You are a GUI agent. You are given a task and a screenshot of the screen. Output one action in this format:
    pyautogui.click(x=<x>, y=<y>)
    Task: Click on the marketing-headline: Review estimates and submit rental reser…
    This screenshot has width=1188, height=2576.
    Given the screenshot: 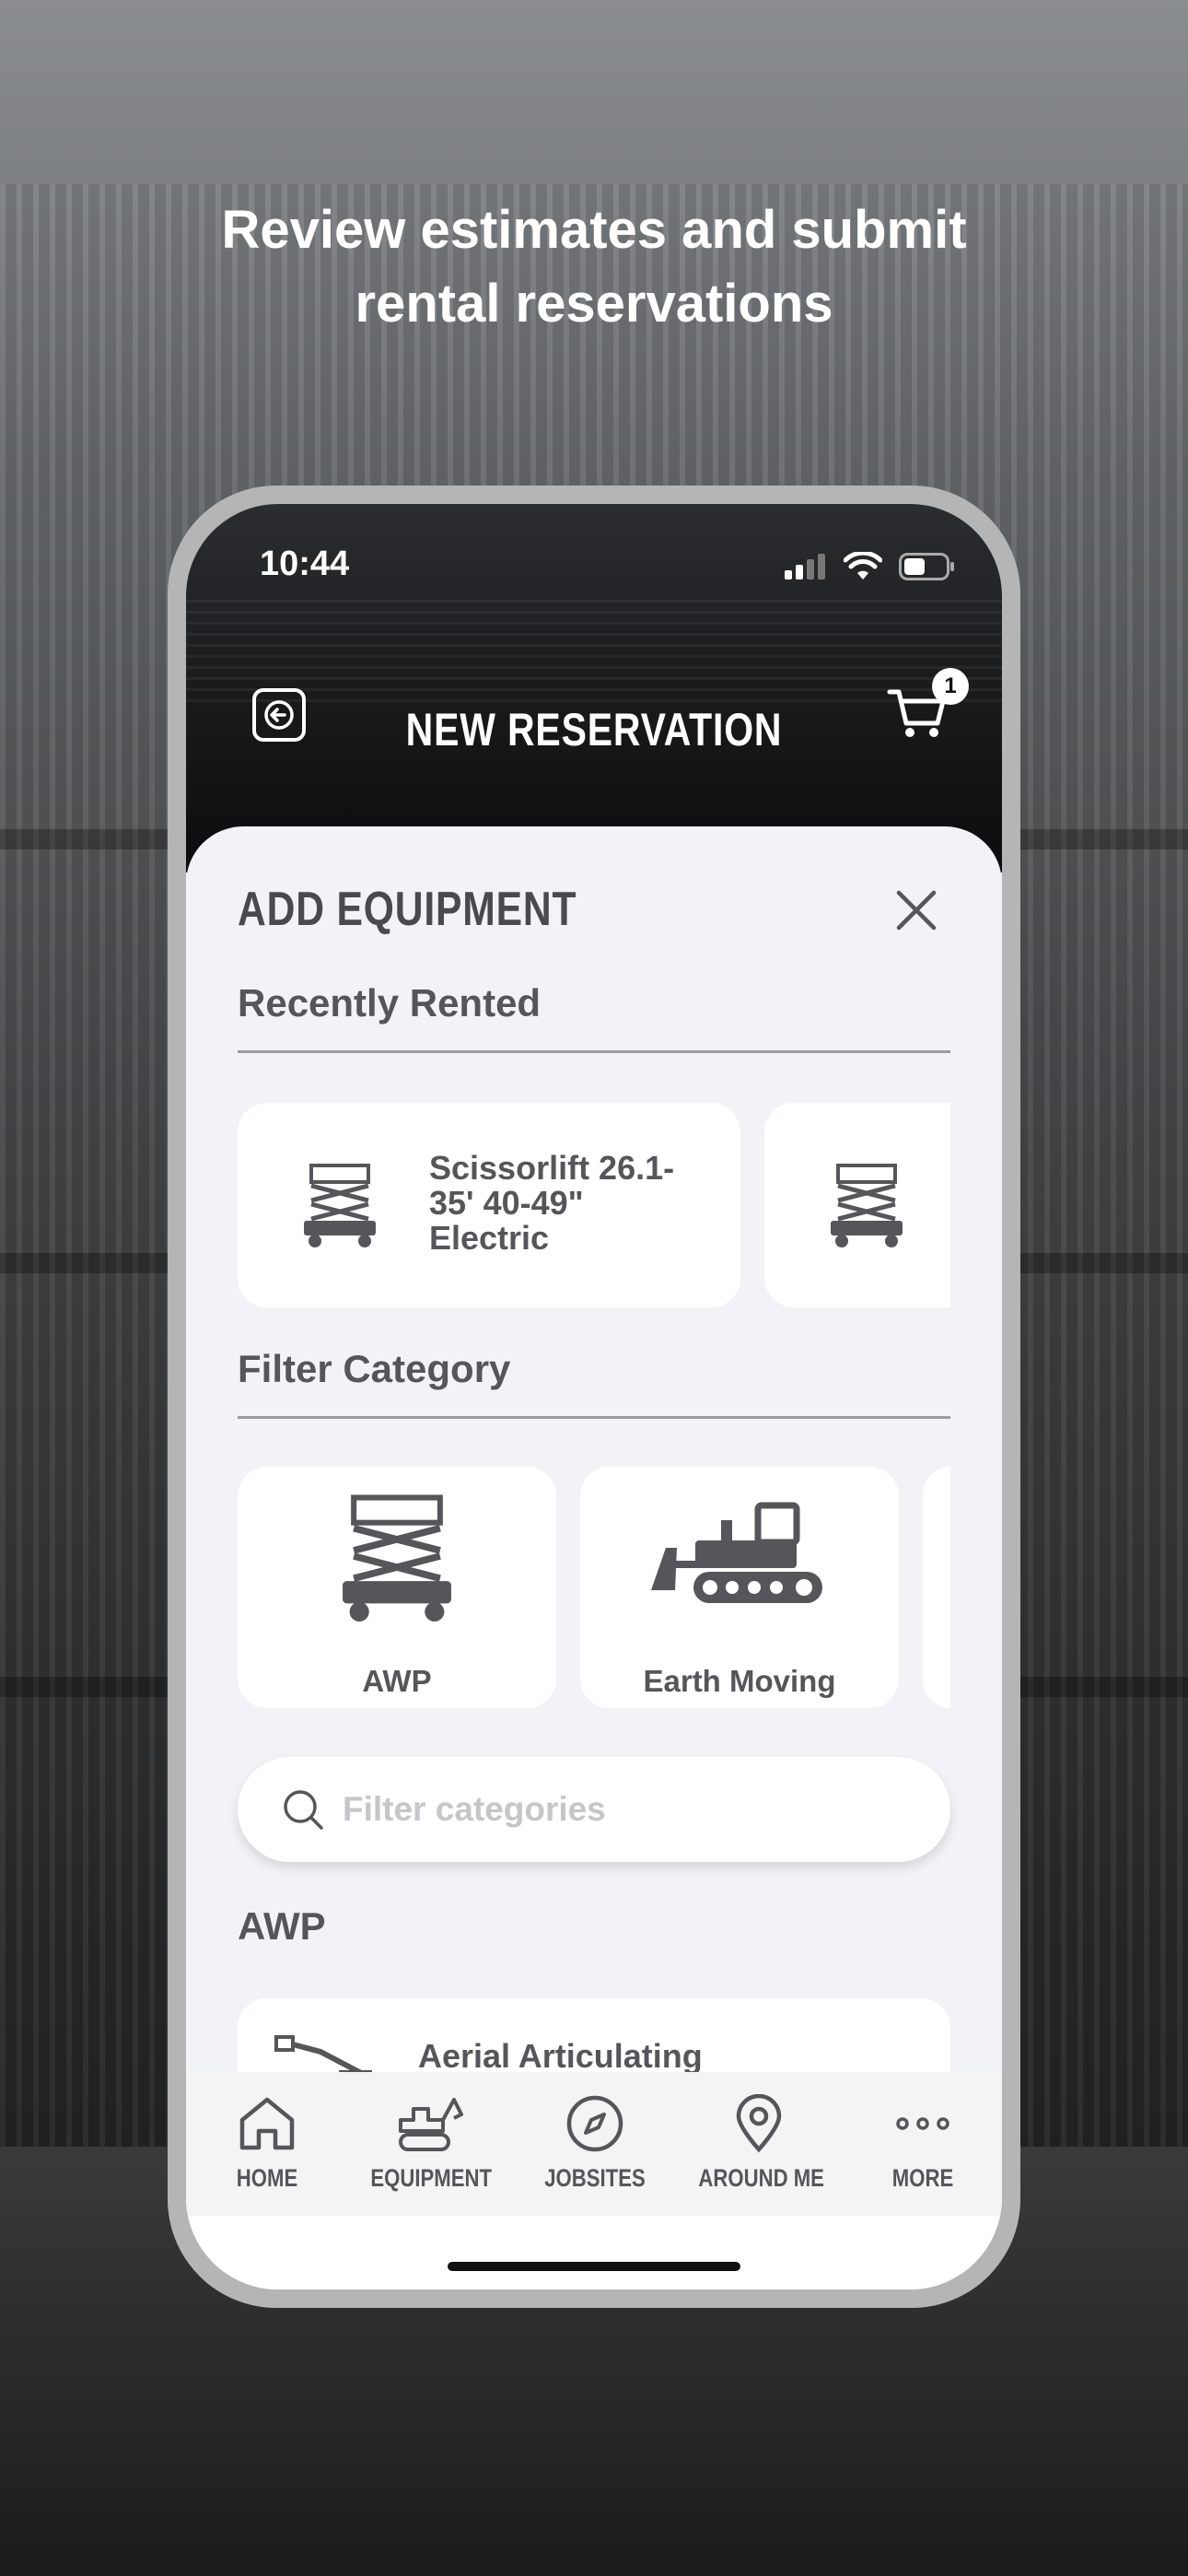 What is the action you would take?
    pyautogui.click(x=594, y=267)
    